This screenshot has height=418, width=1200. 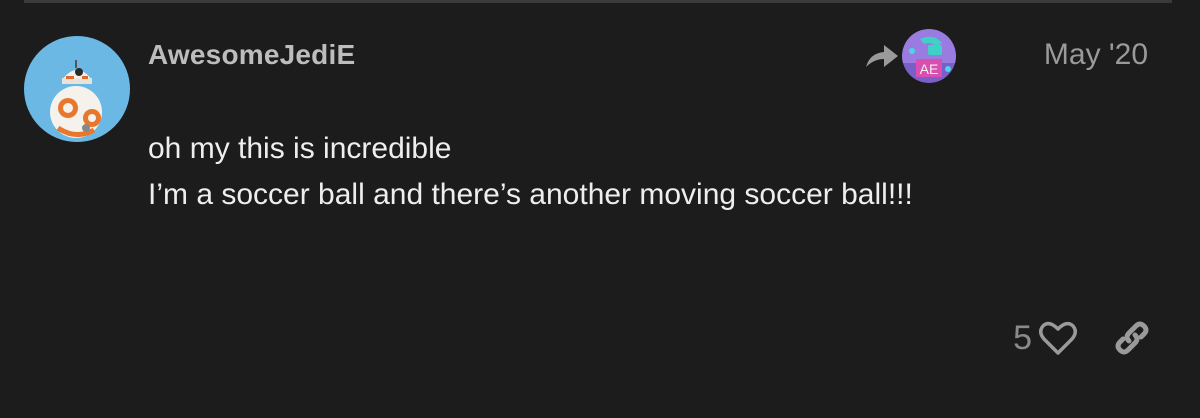 What do you see at coordinates (882, 56) in the screenshot?
I see `reply-arrow-icon` at bounding box center [882, 56].